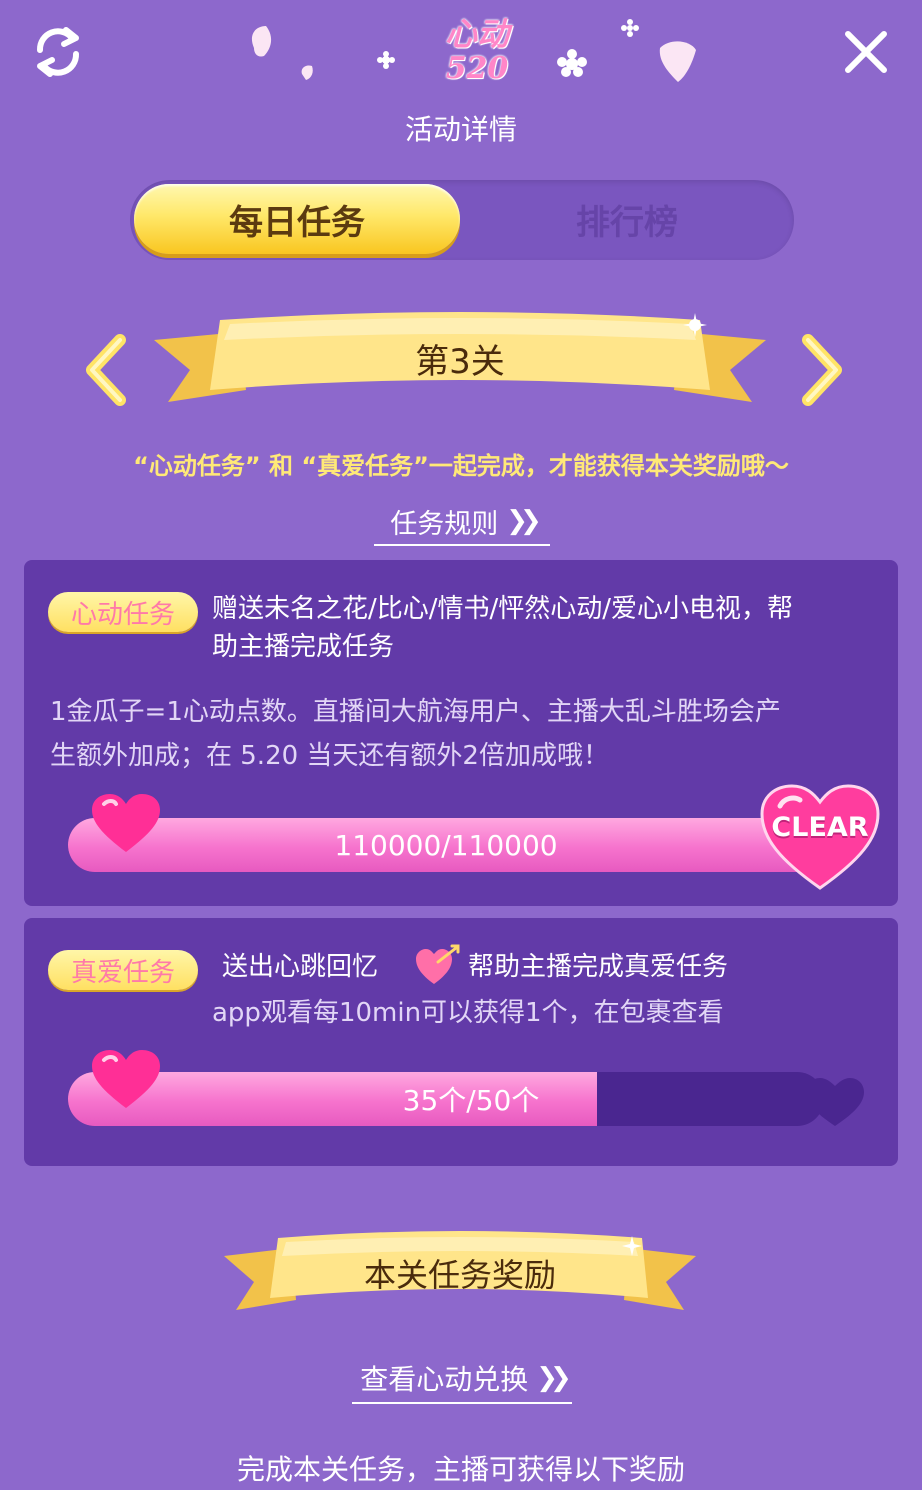 The height and width of the screenshot is (1490, 922). I want to click on task-rules-link: 任务规则 ❯❯, so click(462, 522).